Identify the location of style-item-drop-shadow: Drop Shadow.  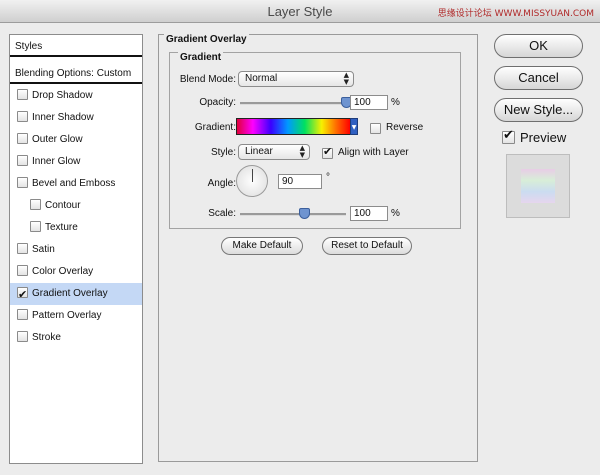
(76, 96).